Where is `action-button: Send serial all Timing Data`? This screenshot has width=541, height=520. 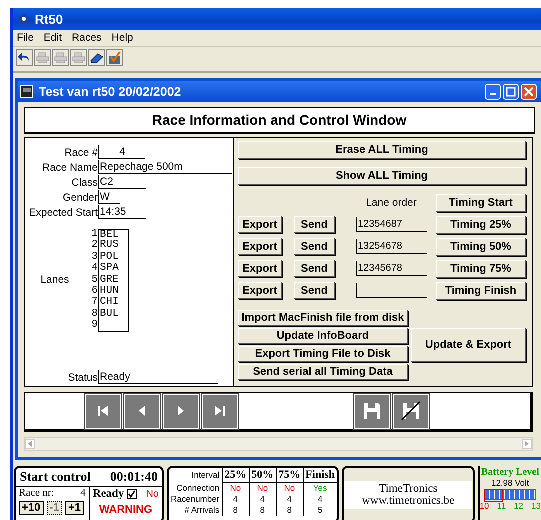
action-button: Send serial all Timing Data is located at coordinates (323, 372).